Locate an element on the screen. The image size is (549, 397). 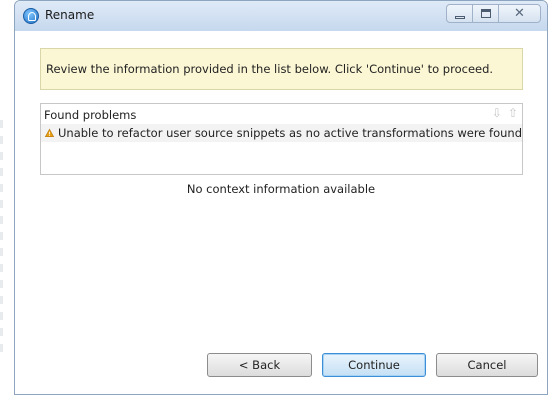
problems-header: Found problems ⇩ ⇧ is located at coordinates (281, 114).